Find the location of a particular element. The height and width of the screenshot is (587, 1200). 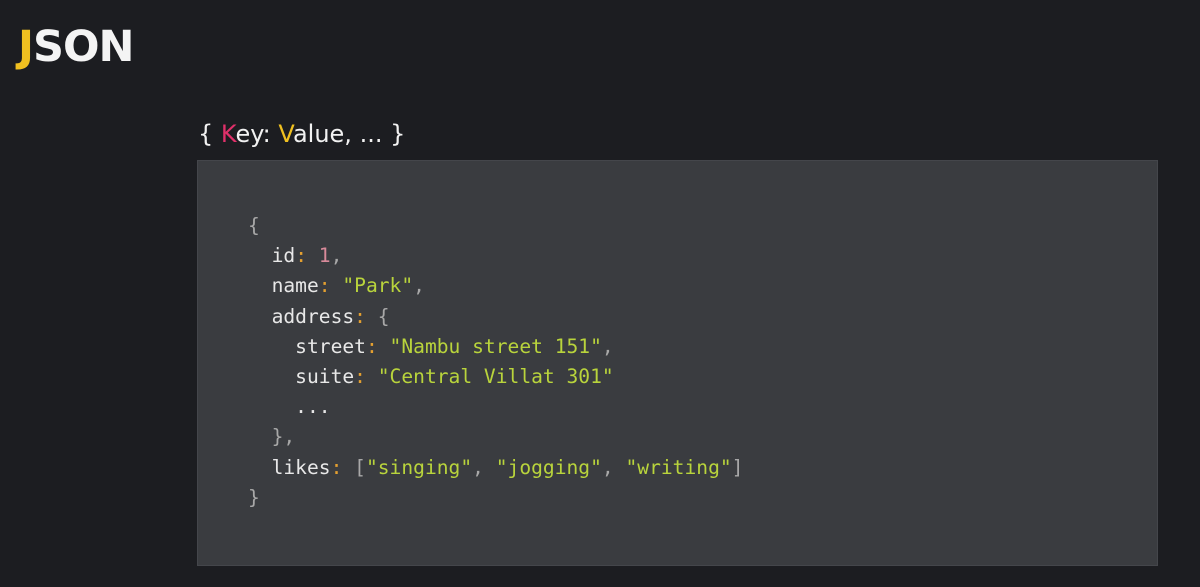

title-rest: SON is located at coordinates (84, 47).